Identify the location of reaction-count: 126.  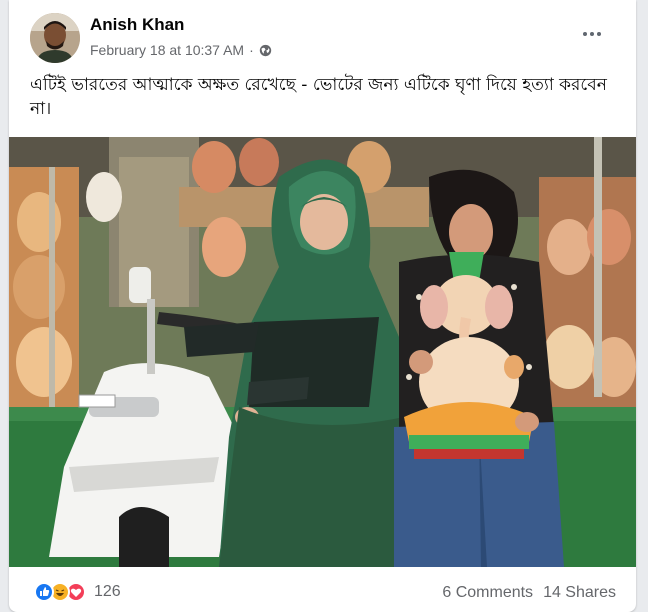
(107, 592).